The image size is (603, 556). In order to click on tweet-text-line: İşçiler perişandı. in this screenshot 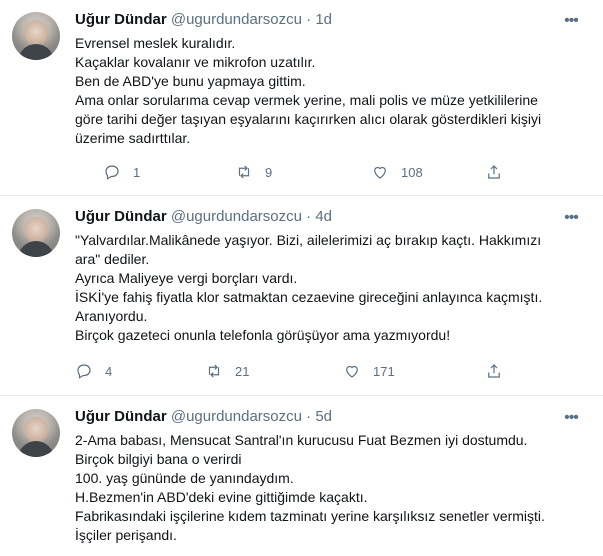, I will do `click(126, 535)`.